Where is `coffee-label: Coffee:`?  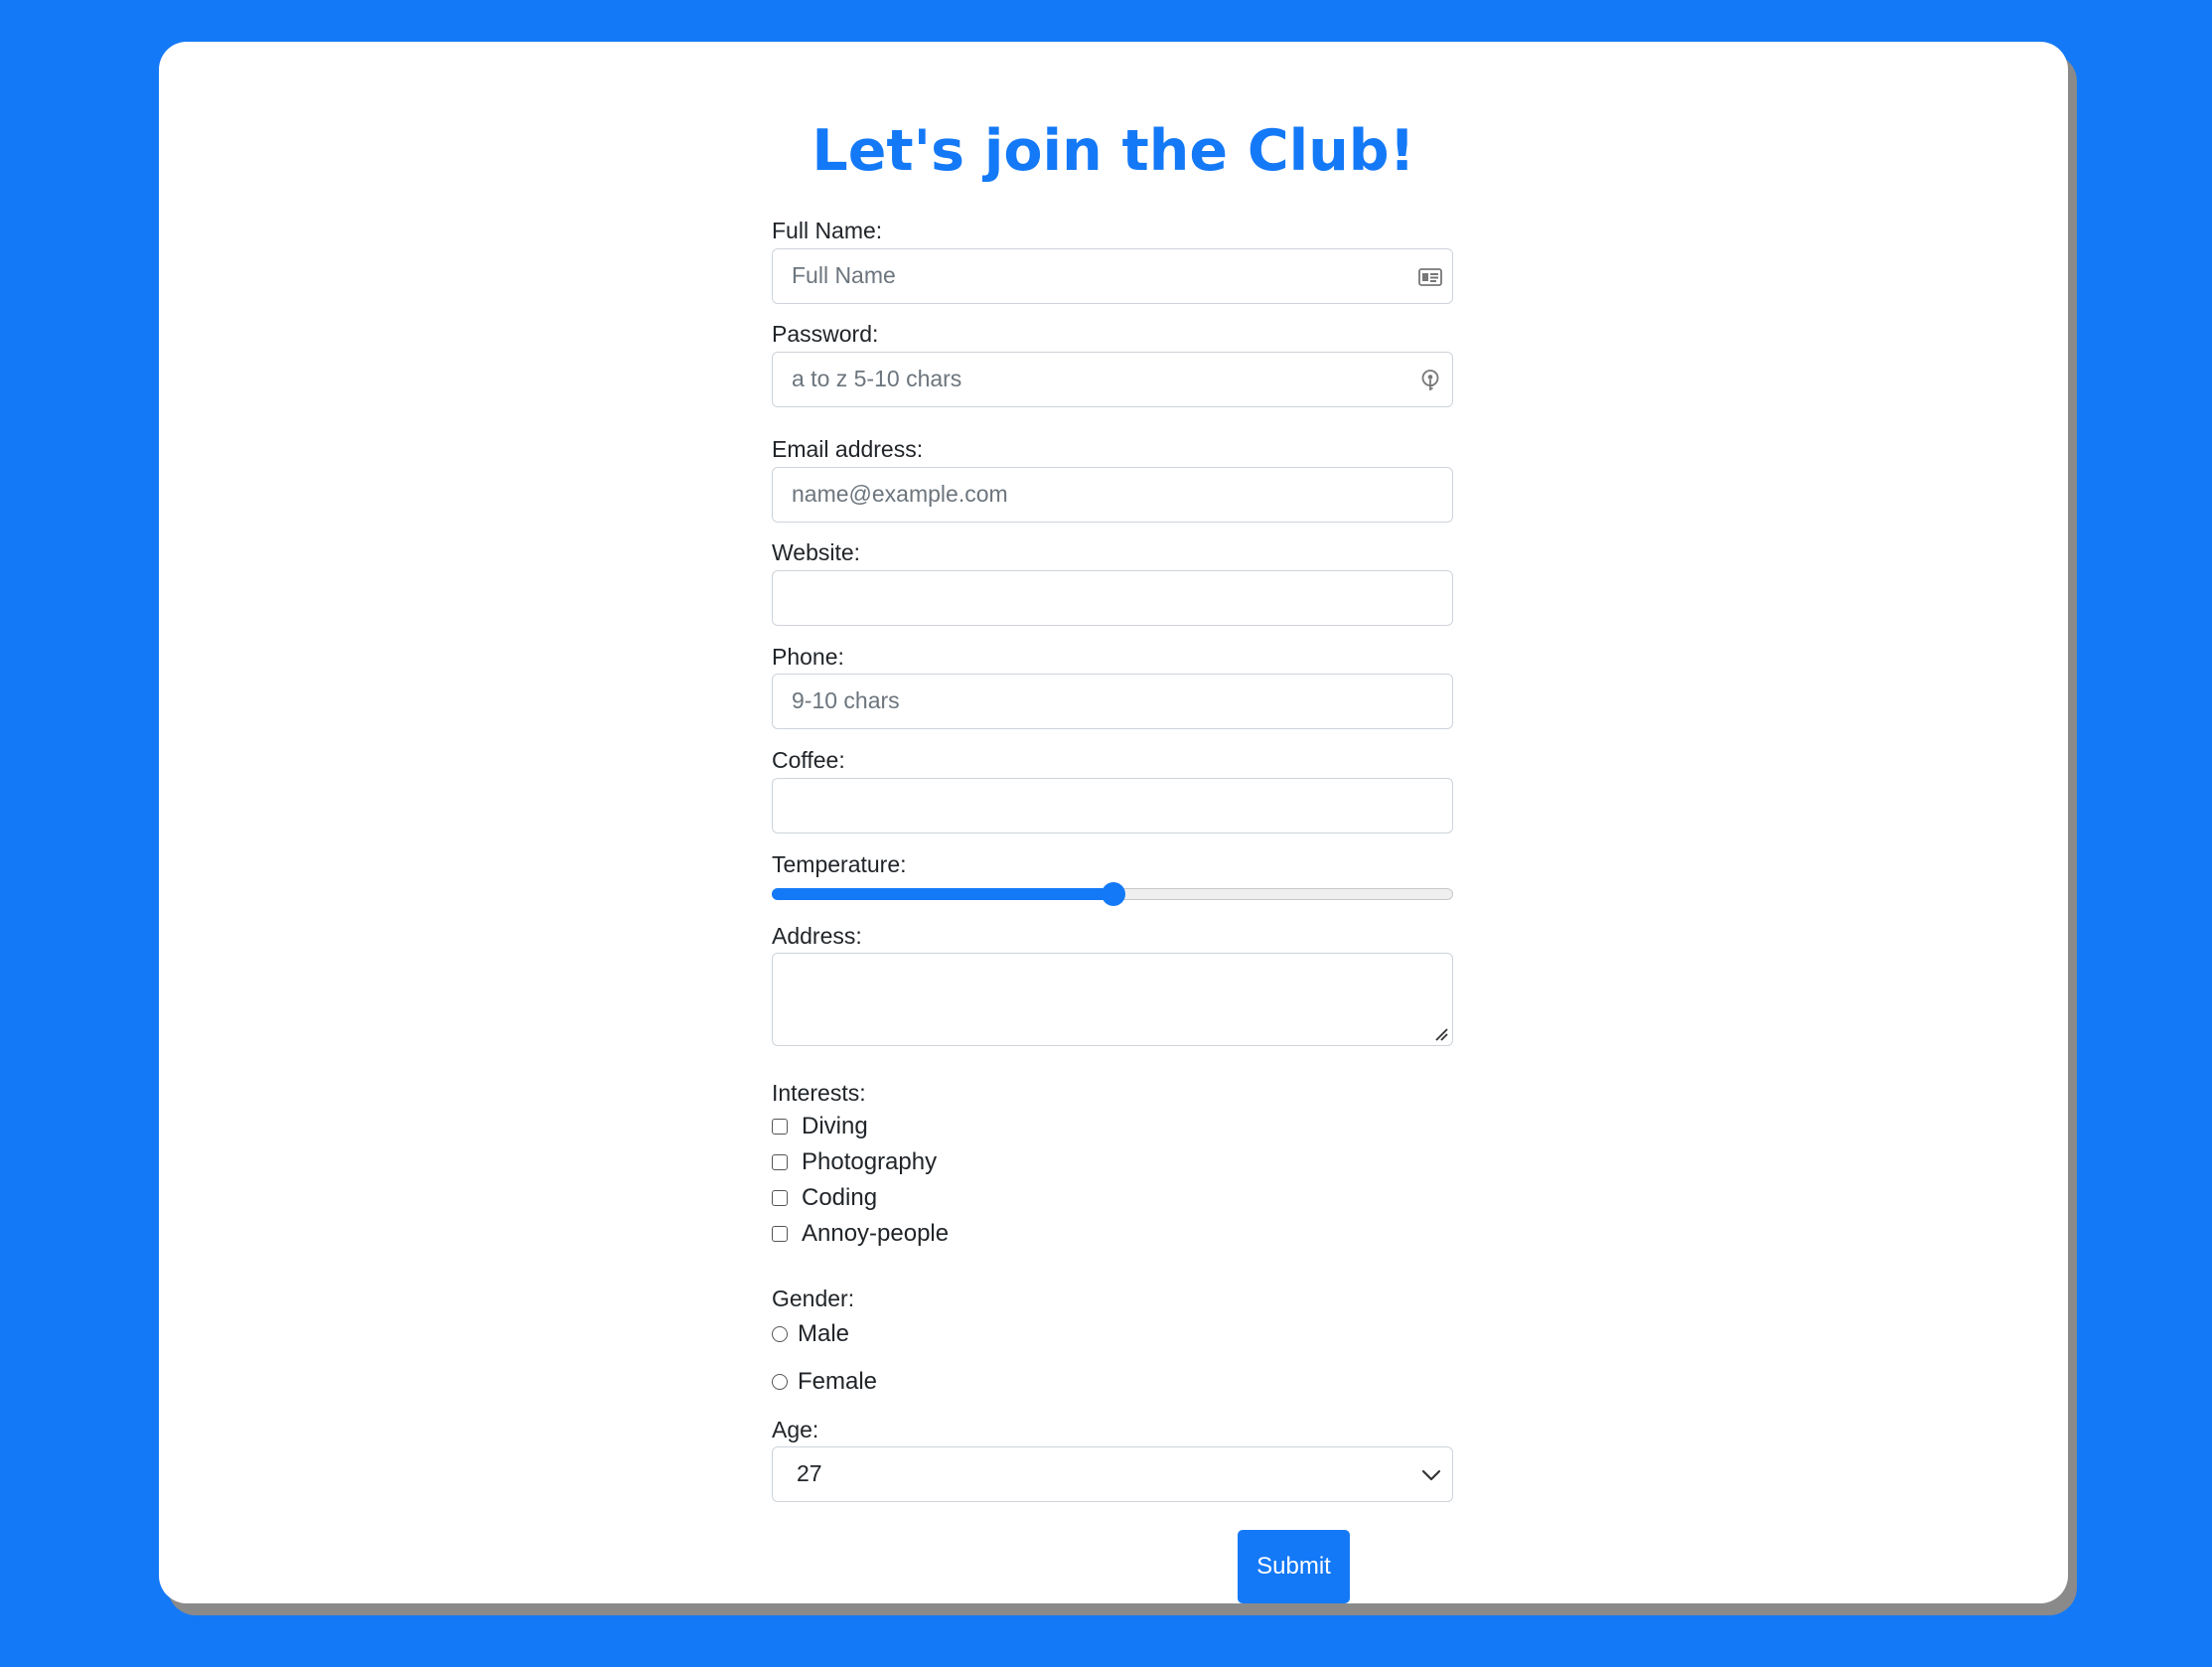
coffee-label: Coffee: is located at coordinates (808, 760).